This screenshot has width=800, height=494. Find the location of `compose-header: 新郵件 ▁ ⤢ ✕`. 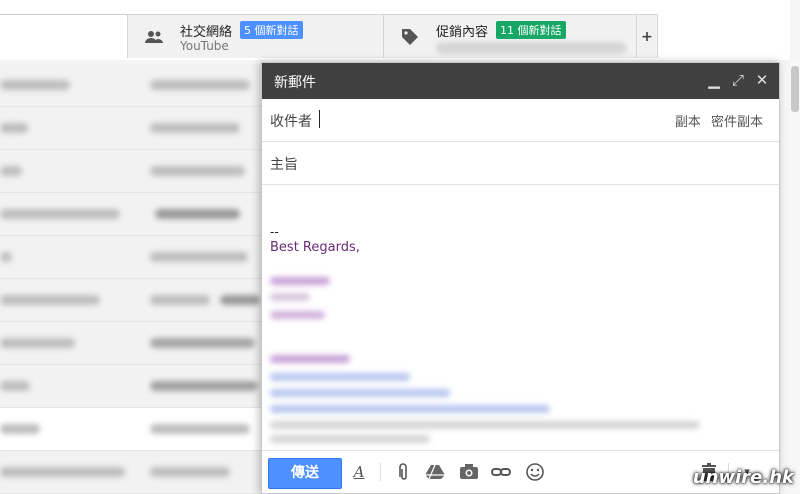

compose-header: 新郵件 ▁ ⤢ ✕ is located at coordinates (520, 81).